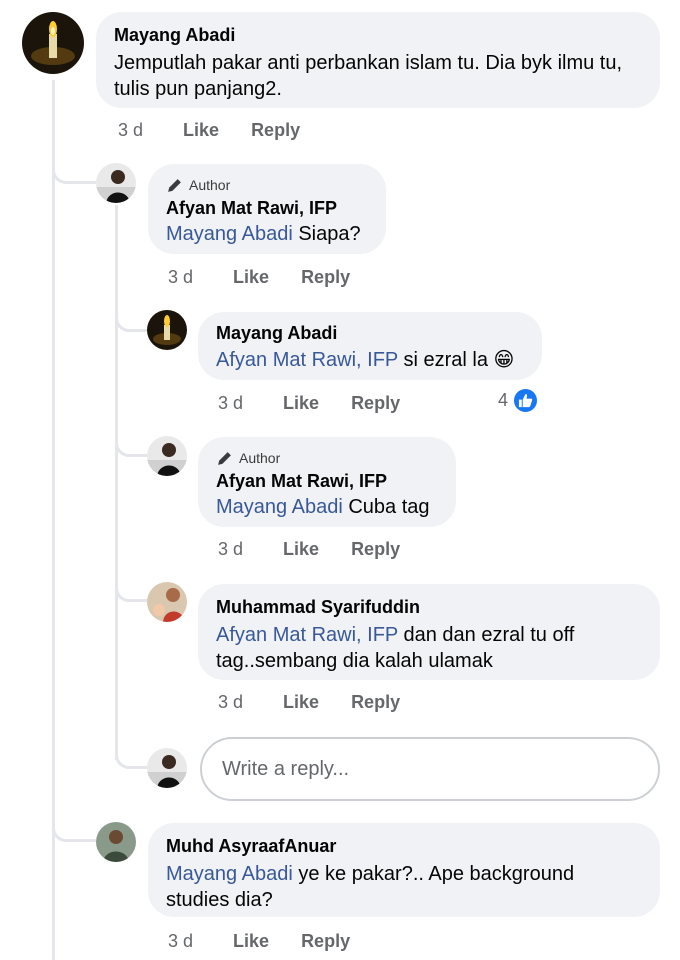 The width and height of the screenshot is (680, 960). What do you see at coordinates (526, 400) in the screenshot?
I see `like-thumb-icon` at bounding box center [526, 400].